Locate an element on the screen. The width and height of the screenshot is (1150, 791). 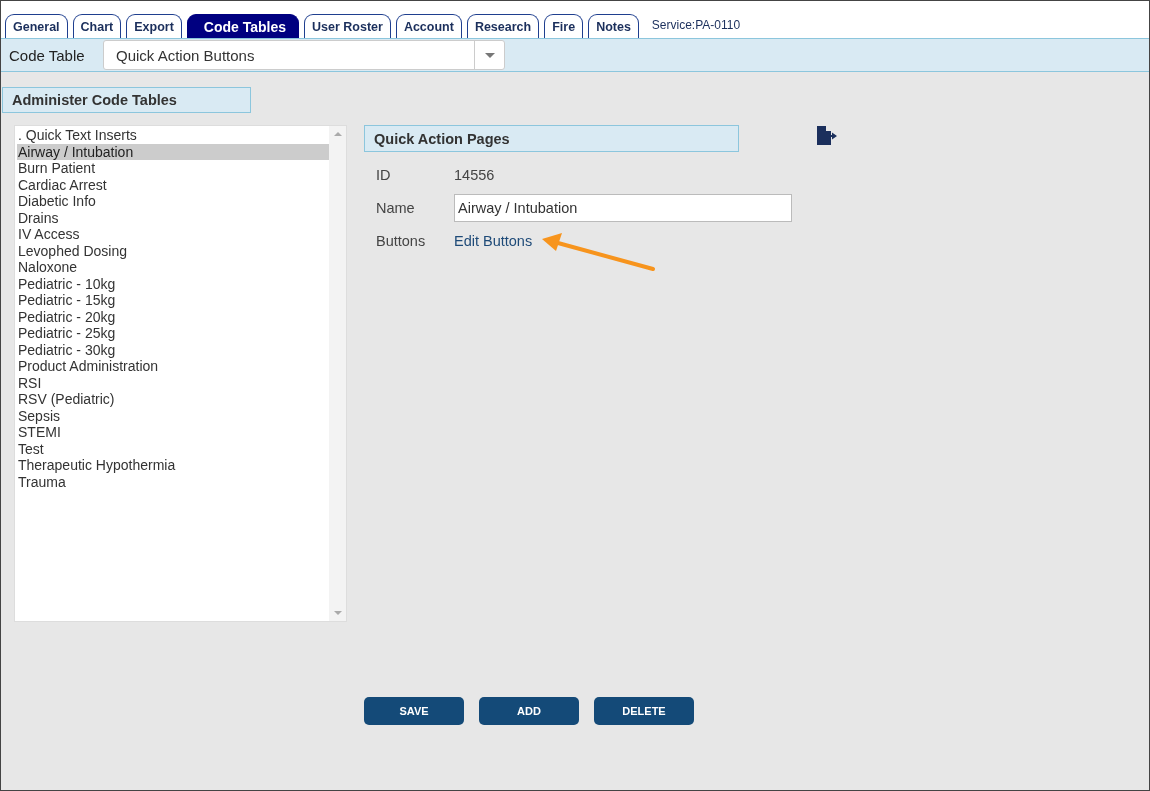
tab: Fire is located at coordinates (564, 26).